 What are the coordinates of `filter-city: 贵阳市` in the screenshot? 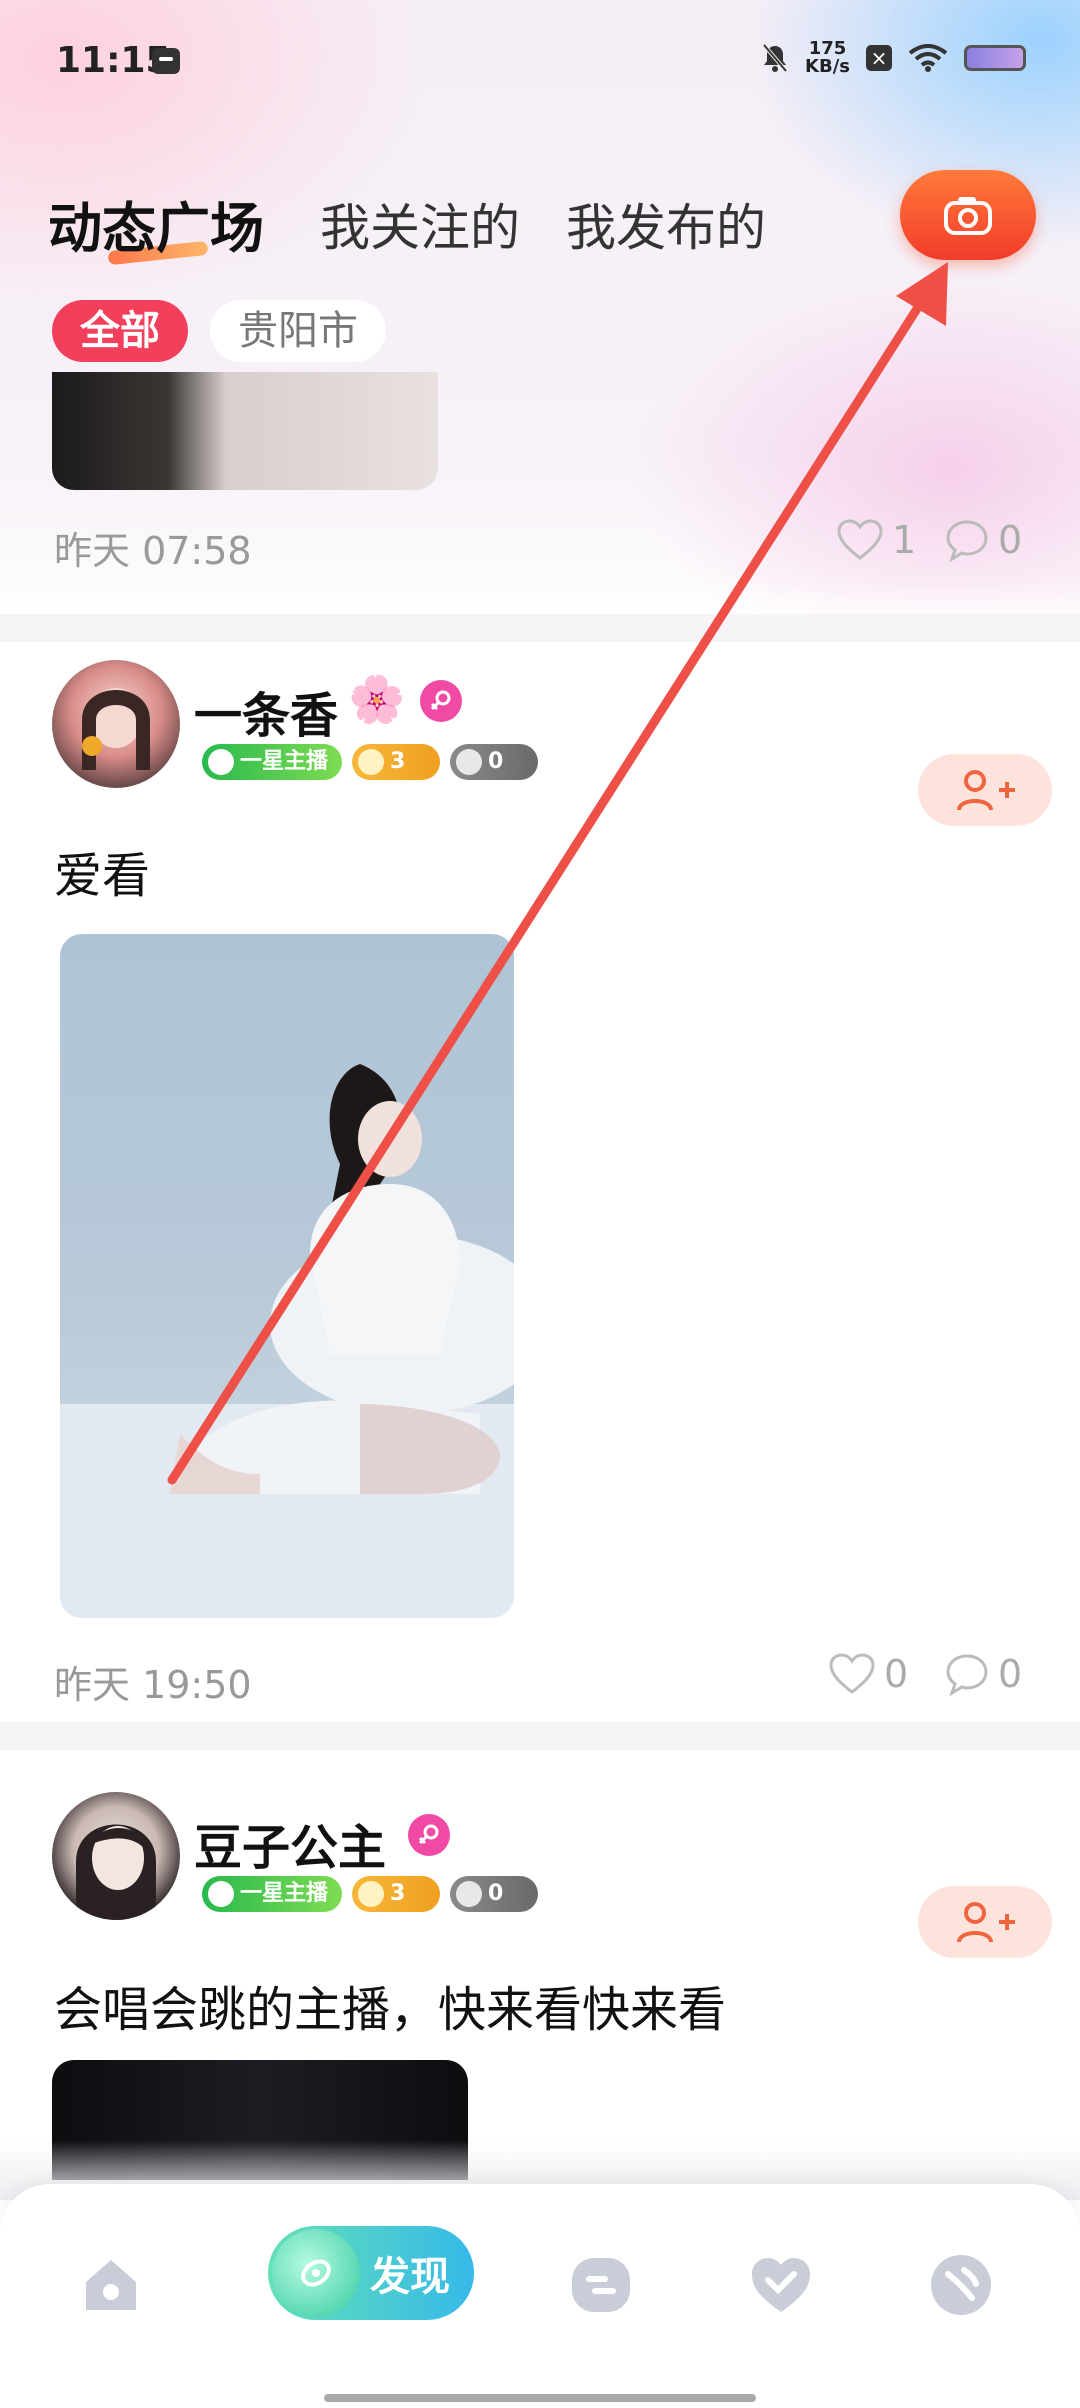 It's located at (298, 331).